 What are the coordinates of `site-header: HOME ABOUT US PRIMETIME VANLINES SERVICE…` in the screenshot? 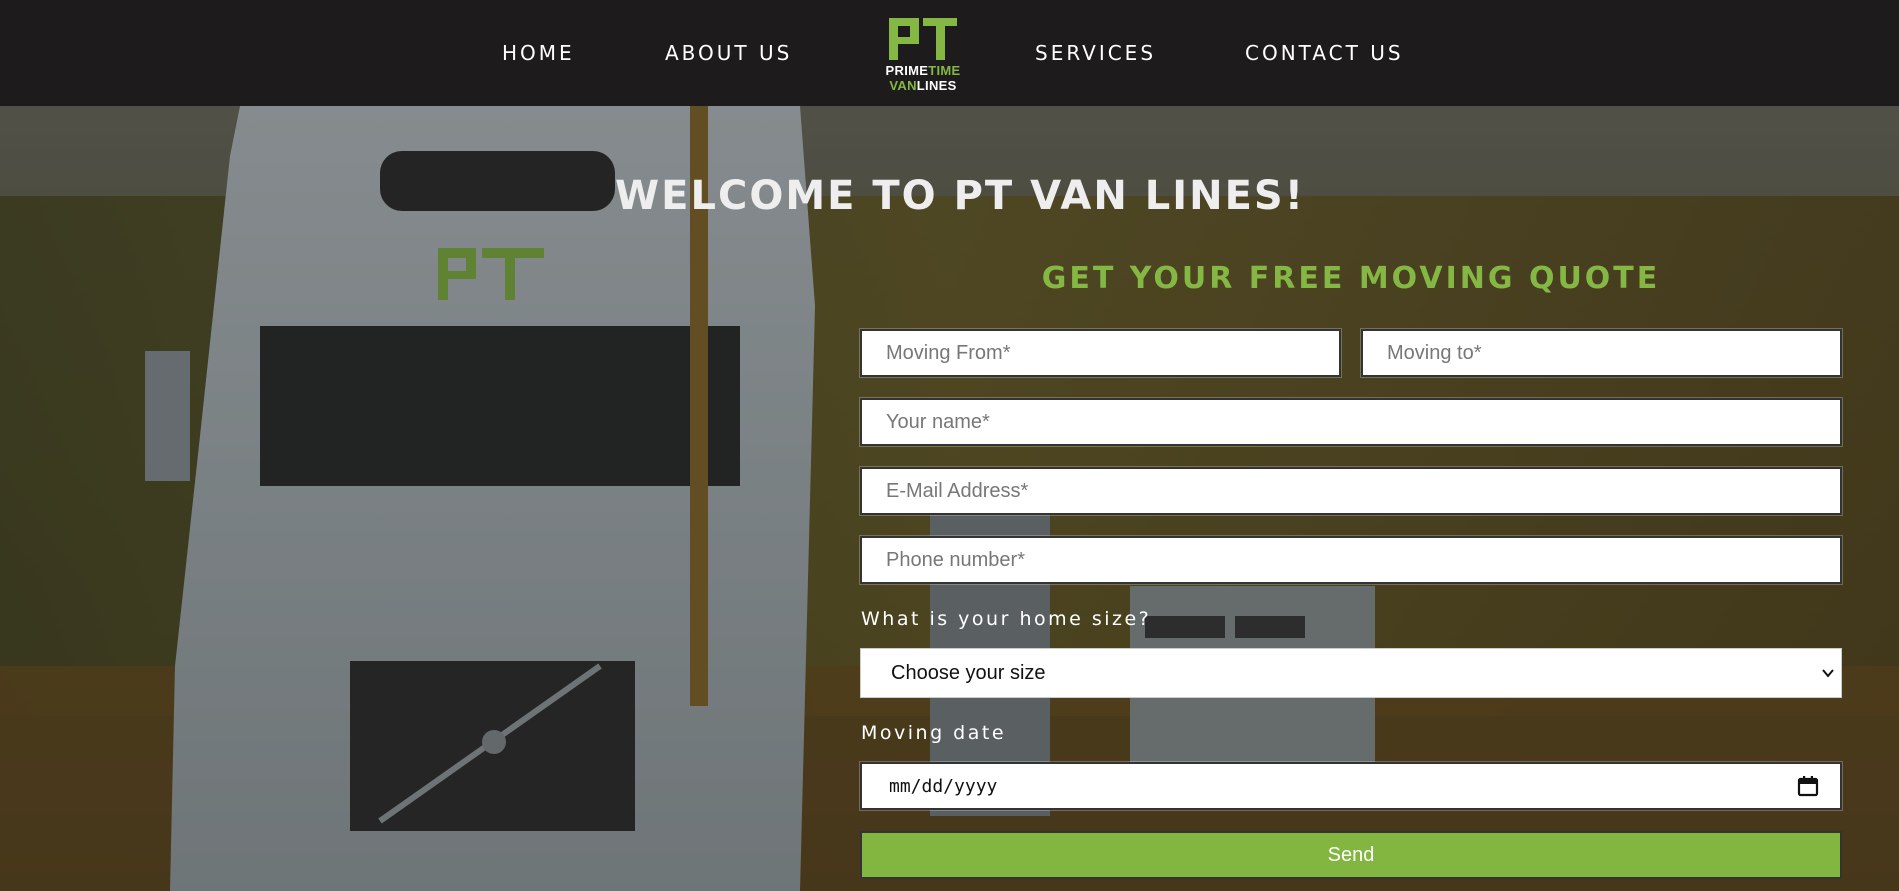 It's located at (949, 53).